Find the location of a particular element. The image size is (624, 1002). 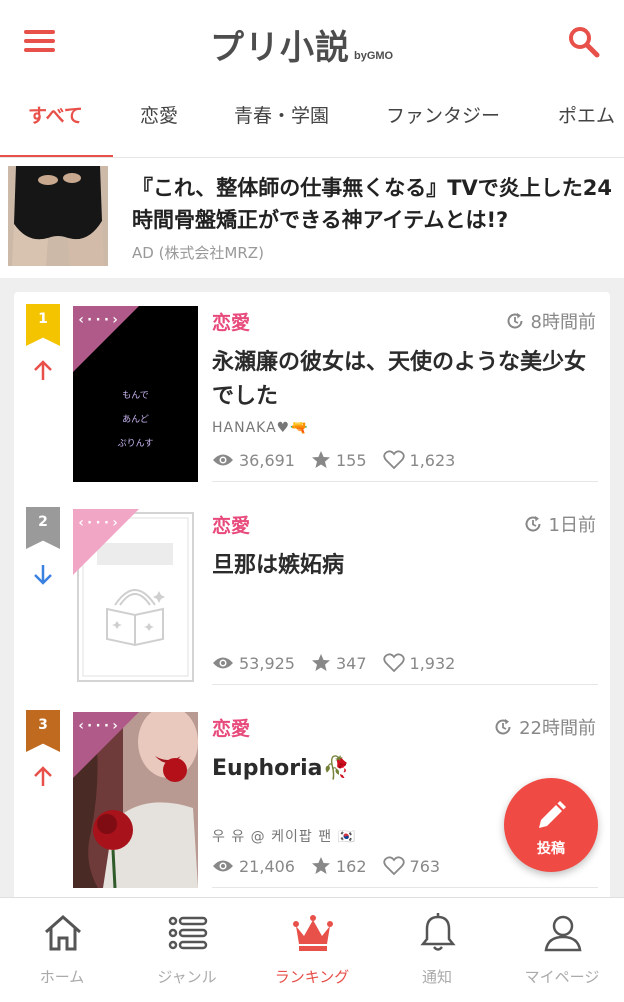

updated-time: 1日前 is located at coordinates (559, 524).